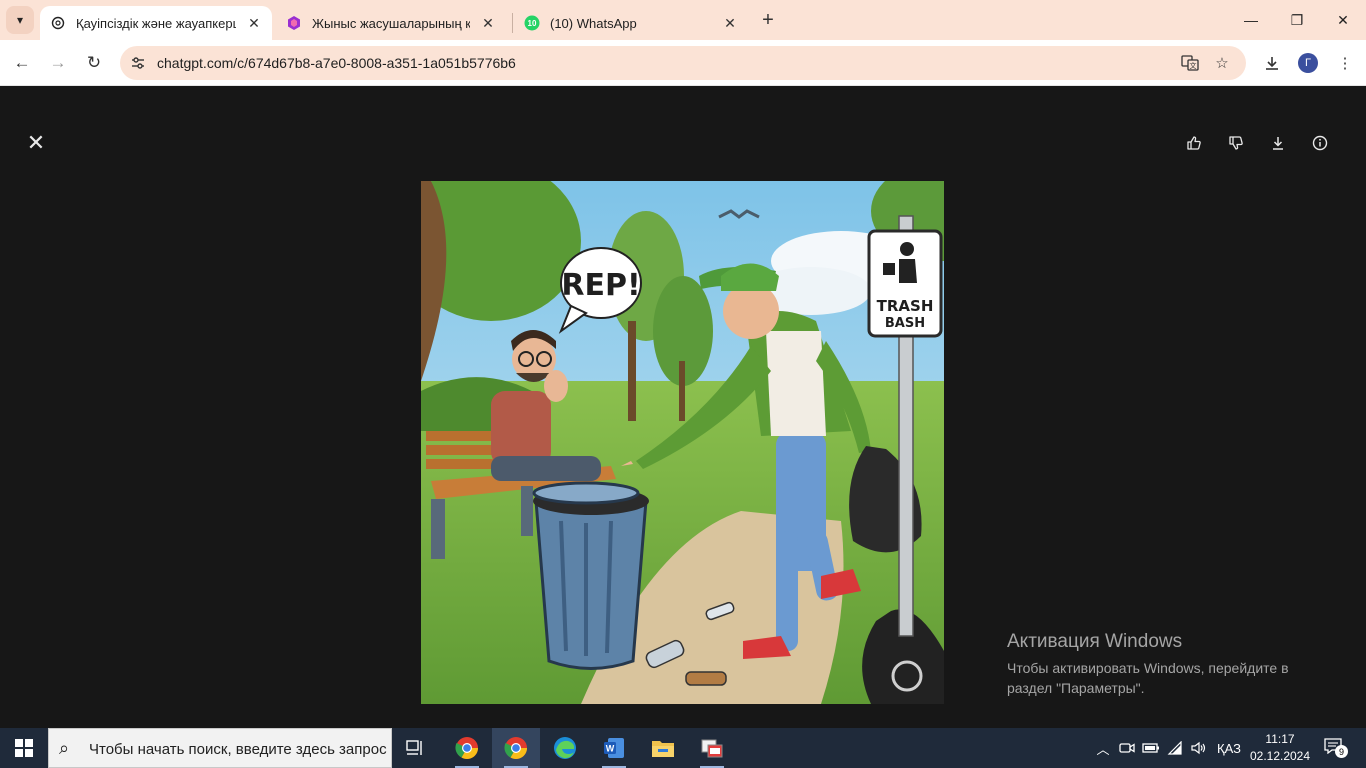 The height and width of the screenshot is (768, 1366). I want to click on language-indicator: ҚАЗ, so click(1229, 748).